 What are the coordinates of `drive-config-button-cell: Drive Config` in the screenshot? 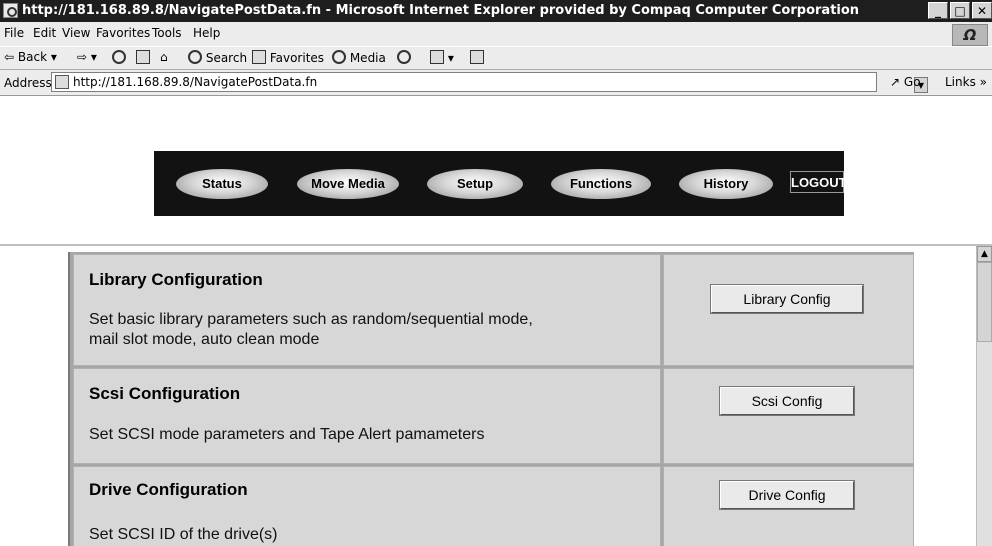 It's located at (788, 506).